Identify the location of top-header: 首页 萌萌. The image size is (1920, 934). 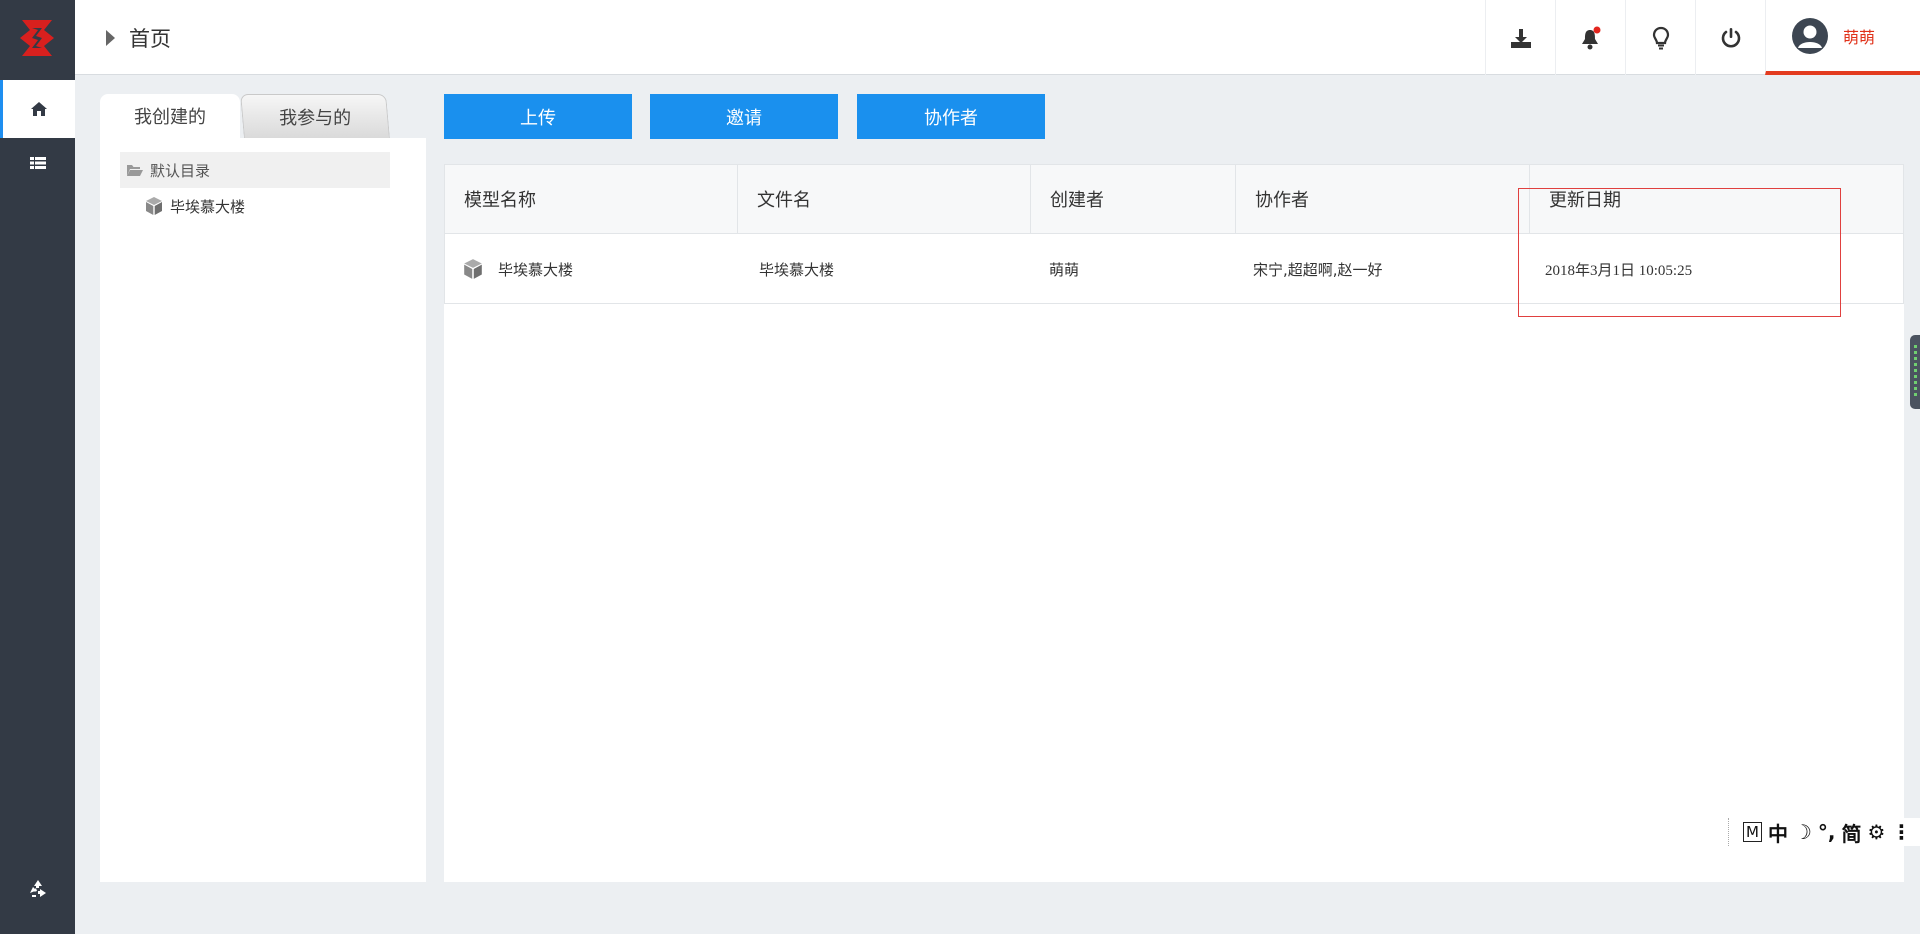
(997, 37).